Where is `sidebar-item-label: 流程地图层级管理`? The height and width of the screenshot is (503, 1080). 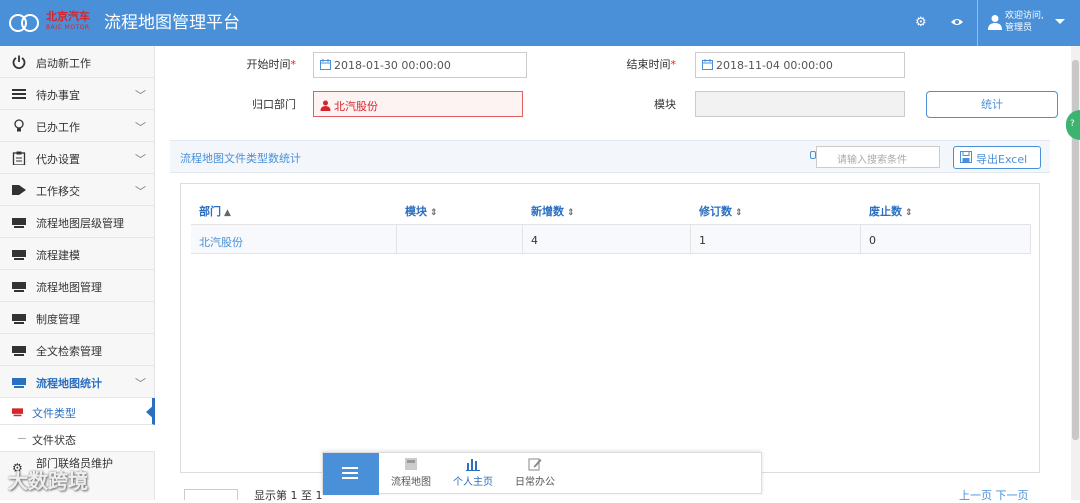
sidebar-item-label: 流程地图层级管理 is located at coordinates (80, 223).